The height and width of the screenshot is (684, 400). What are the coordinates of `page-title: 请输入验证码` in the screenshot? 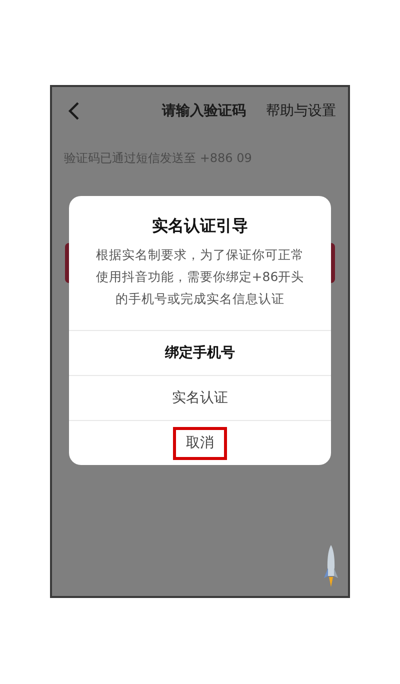 It's located at (204, 111).